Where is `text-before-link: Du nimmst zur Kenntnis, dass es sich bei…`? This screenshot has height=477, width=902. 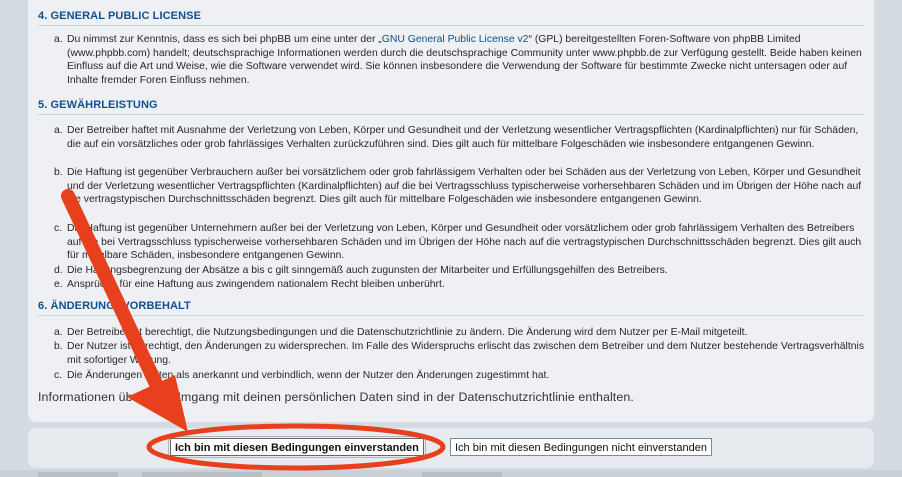
text-before-link: Du nimmst zur Kenntnis, dass es sich bei… is located at coordinates (224, 39).